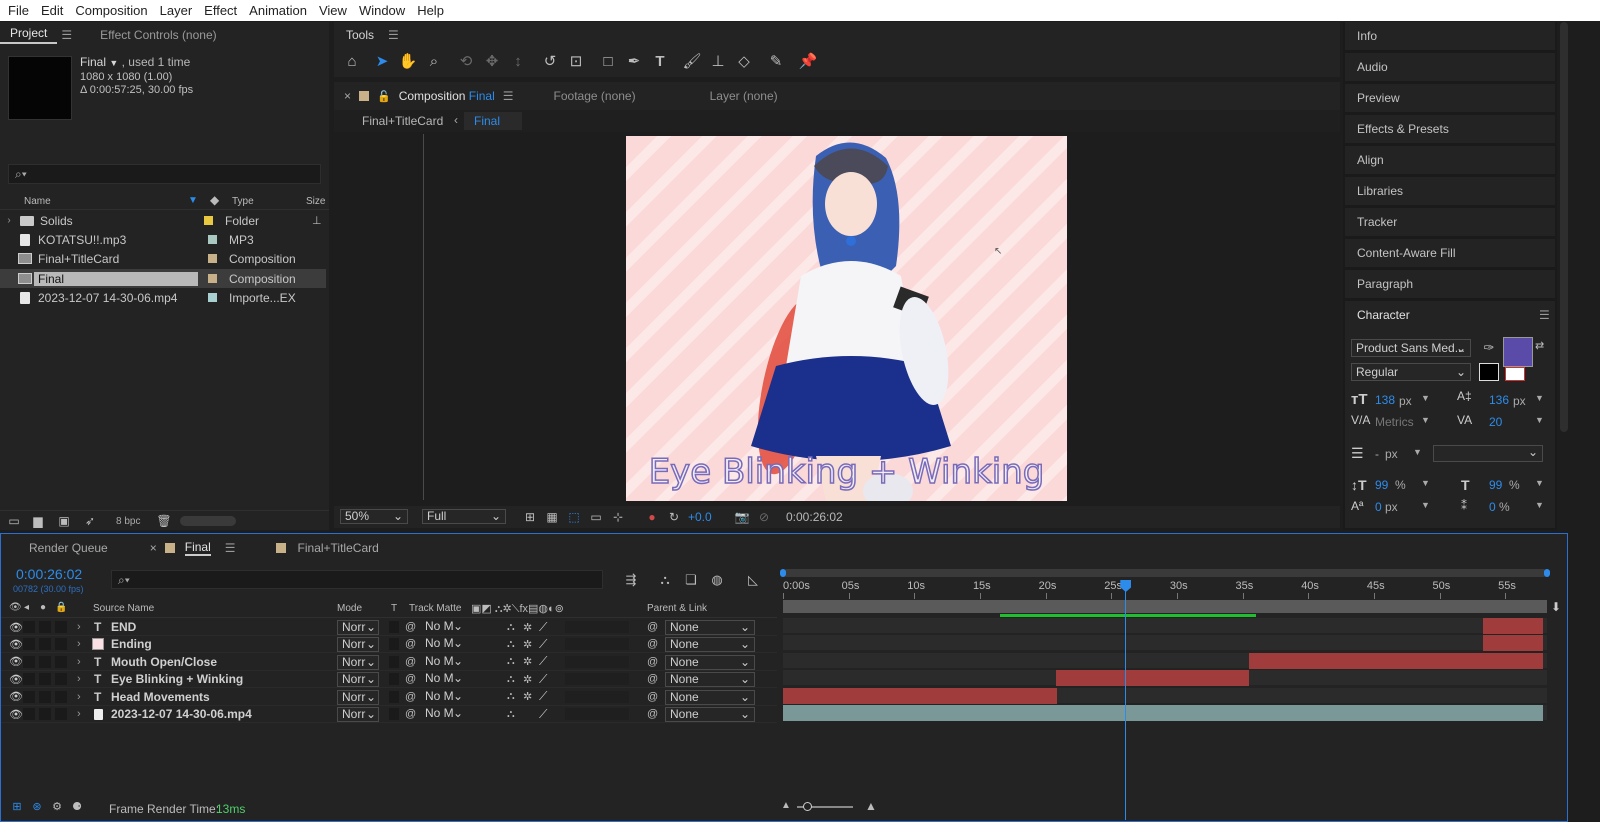 The height and width of the screenshot is (822, 1600). I want to click on lock-icon: 🔓, so click(384, 96).